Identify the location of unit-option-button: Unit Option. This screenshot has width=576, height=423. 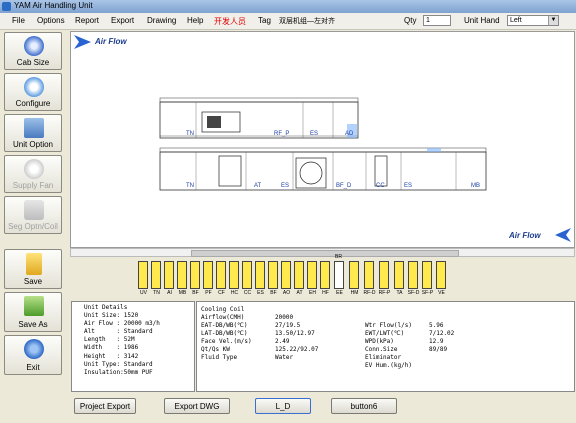
(33, 133).